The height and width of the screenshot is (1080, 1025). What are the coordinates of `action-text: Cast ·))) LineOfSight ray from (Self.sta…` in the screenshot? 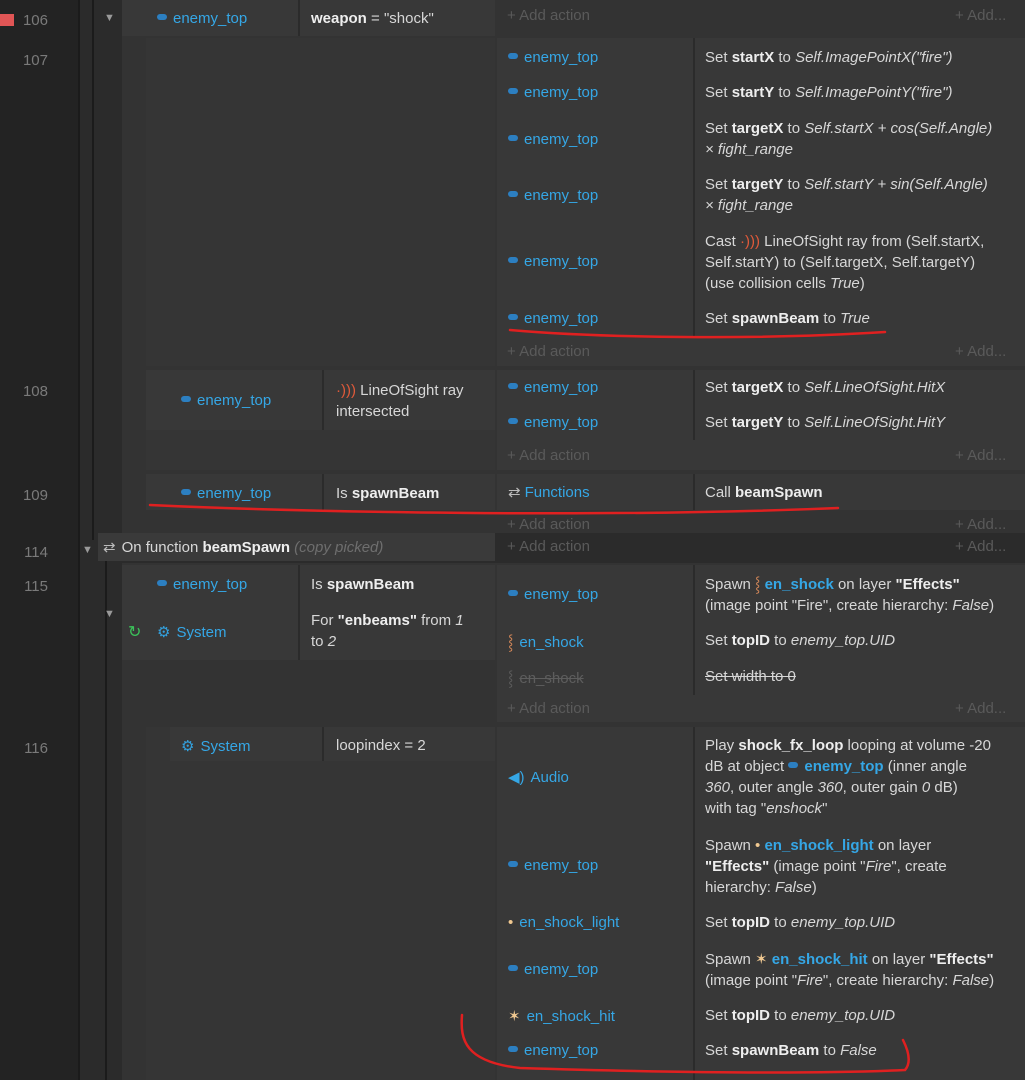 It's located at (844, 262).